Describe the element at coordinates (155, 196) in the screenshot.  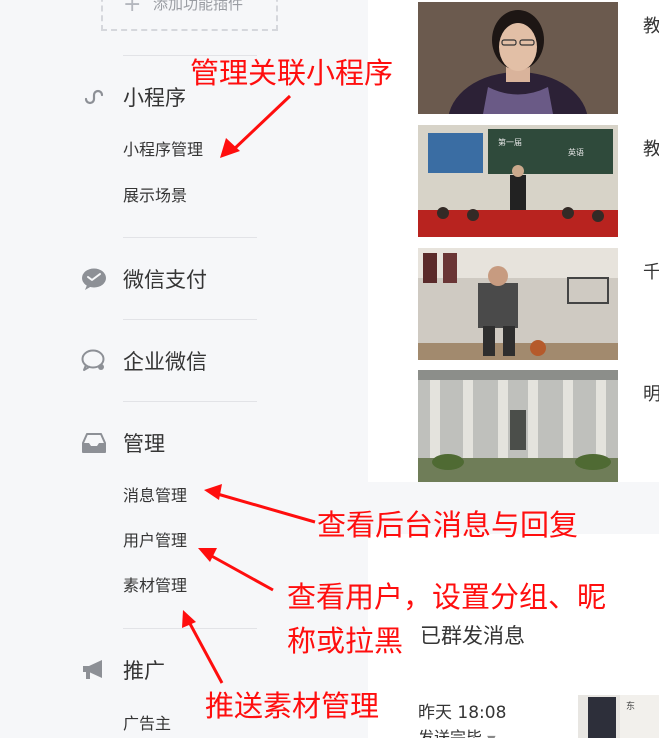
I see `nav-item-display-scene: 展示场景` at that location.